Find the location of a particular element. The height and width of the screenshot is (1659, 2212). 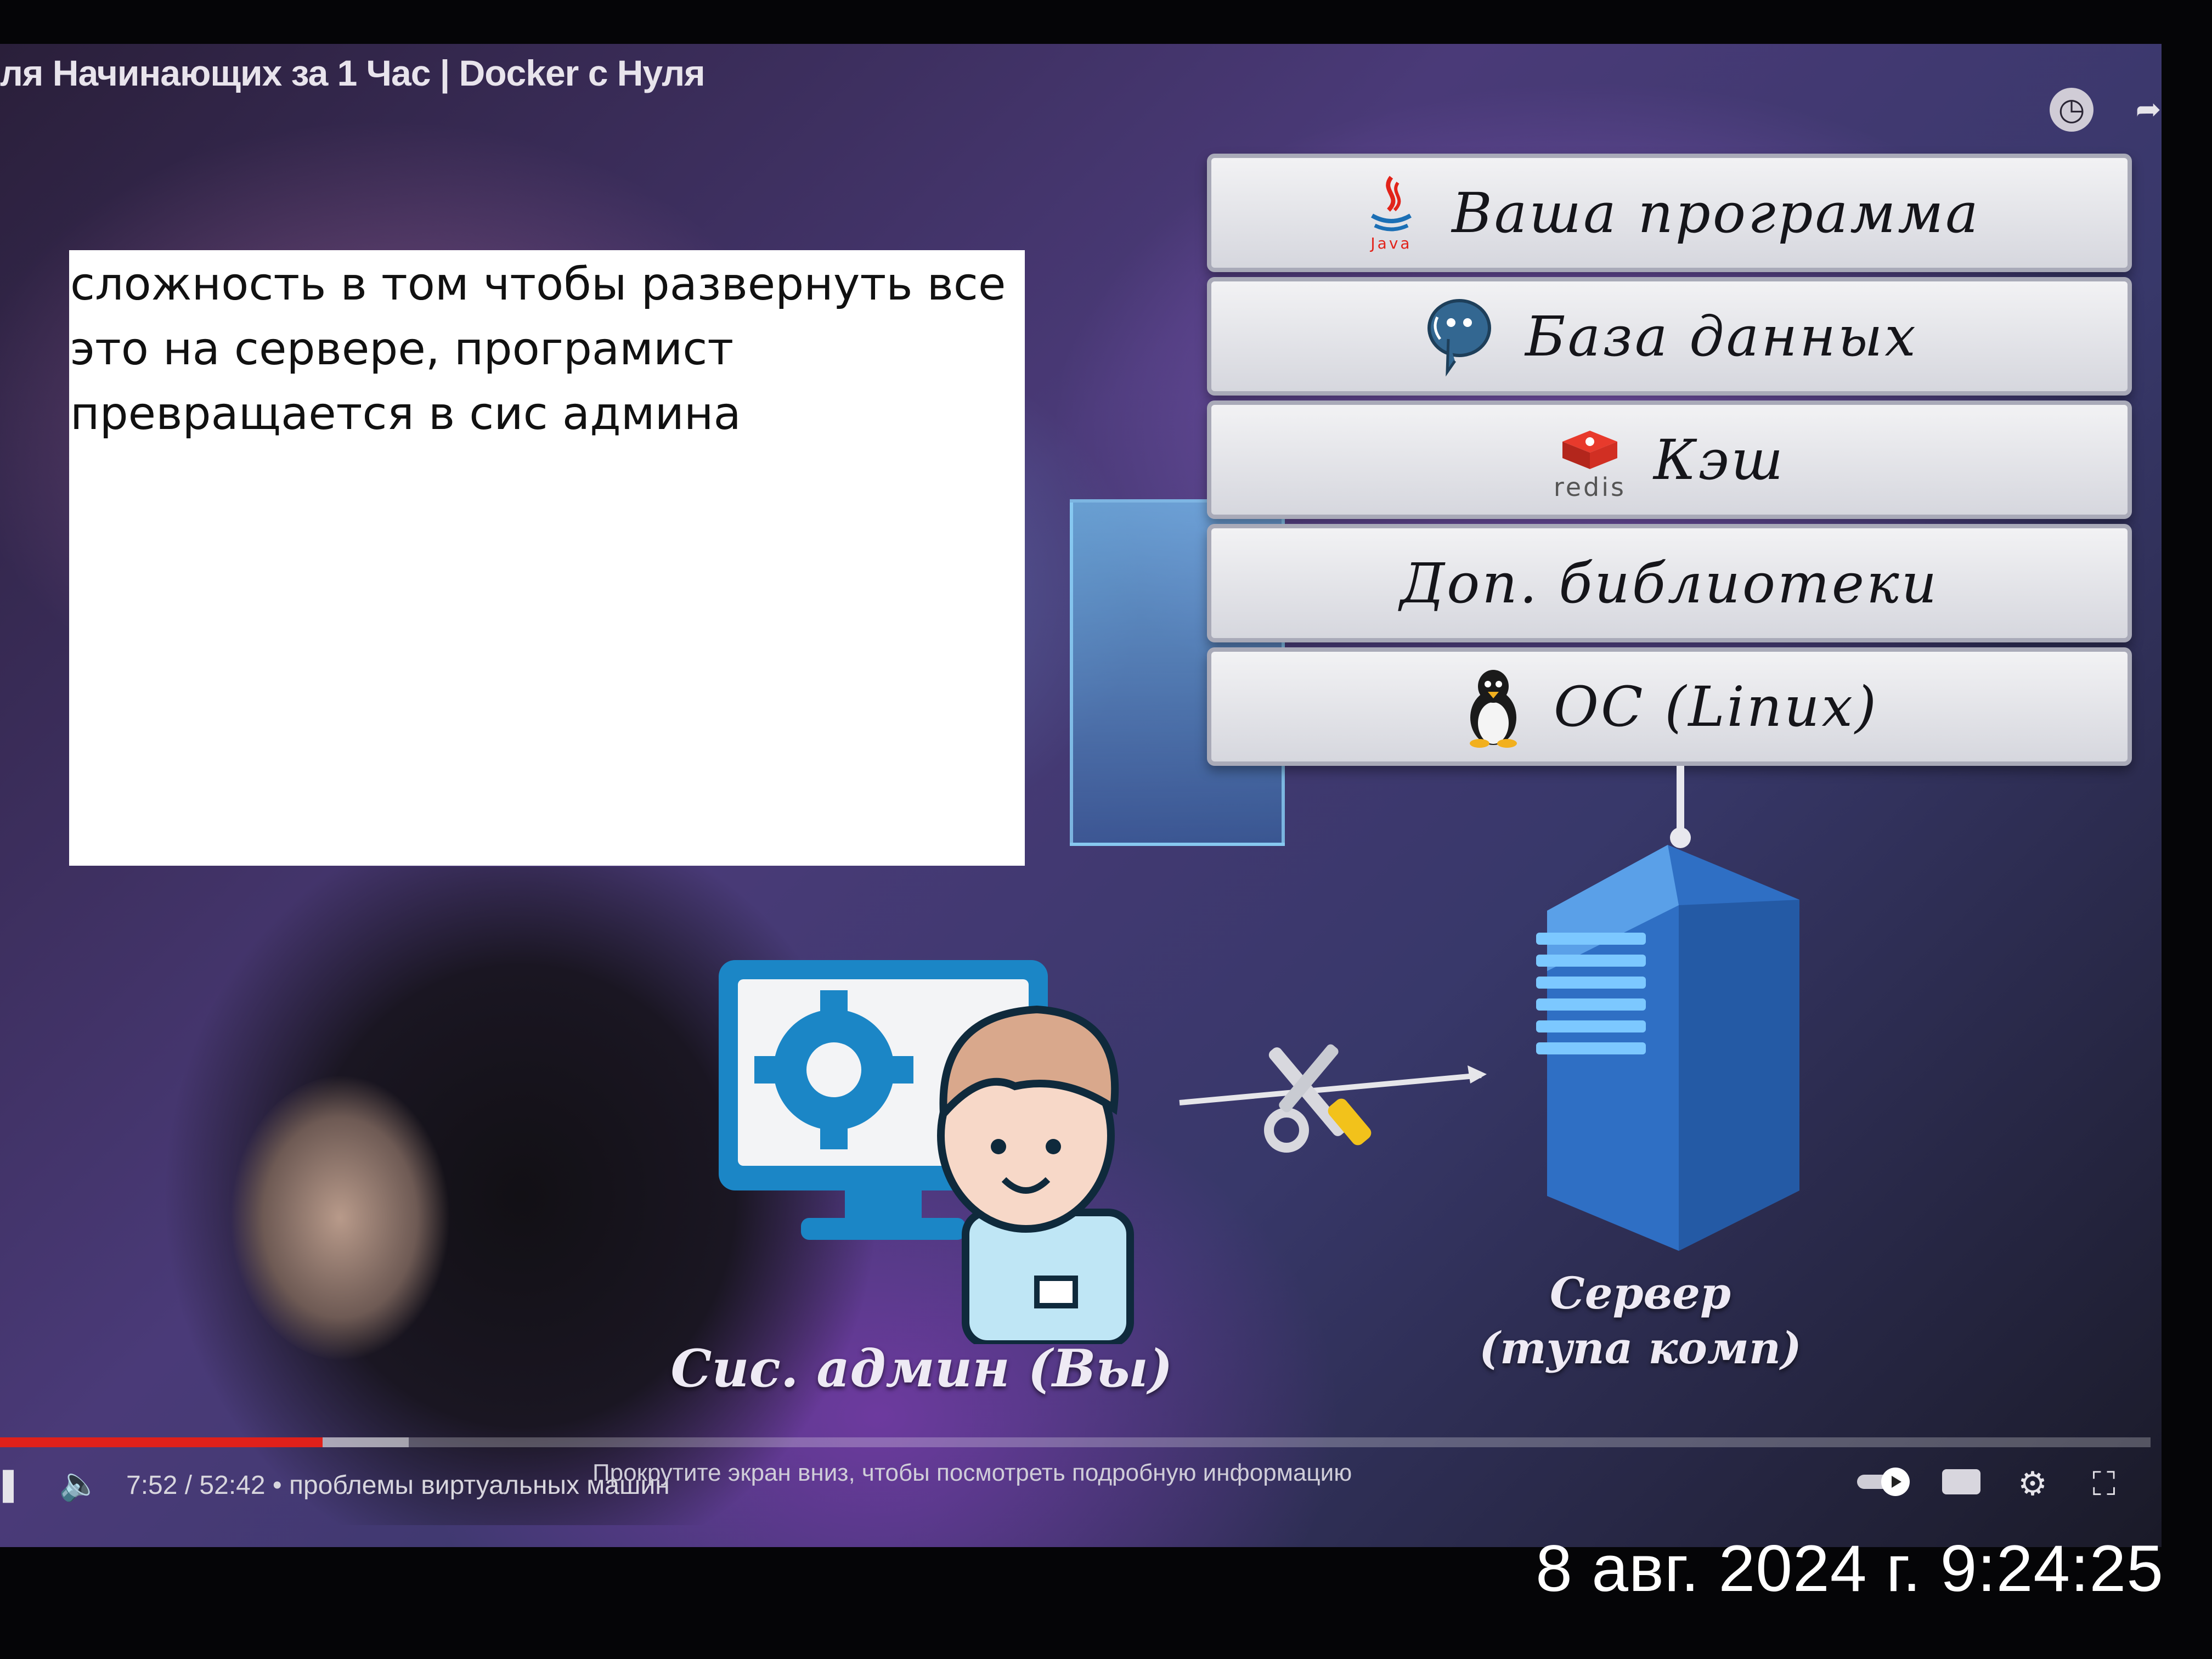

fullscreen-icon: ⛶ is located at coordinates (2104, 1484).